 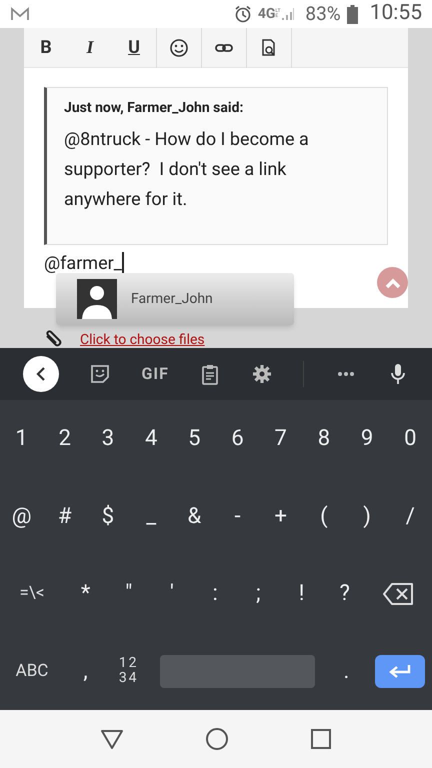 I want to click on keyboard-key: 5, so click(x=194, y=439).